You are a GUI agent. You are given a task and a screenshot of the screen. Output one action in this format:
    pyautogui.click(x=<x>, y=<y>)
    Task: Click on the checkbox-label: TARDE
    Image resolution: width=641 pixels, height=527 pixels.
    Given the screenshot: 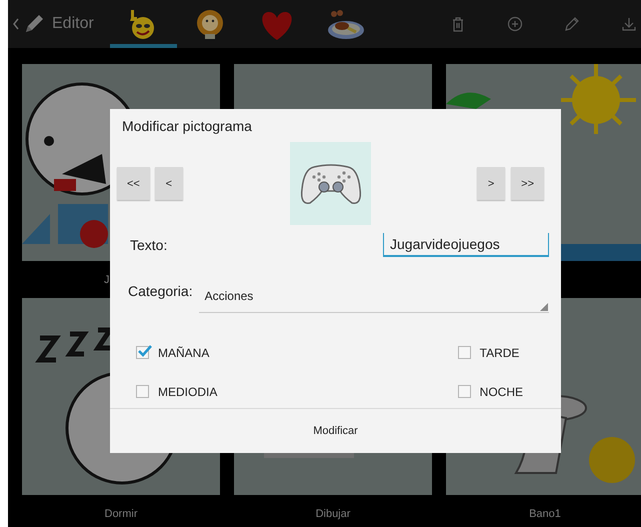 What is the action you would take?
    pyautogui.click(x=500, y=353)
    